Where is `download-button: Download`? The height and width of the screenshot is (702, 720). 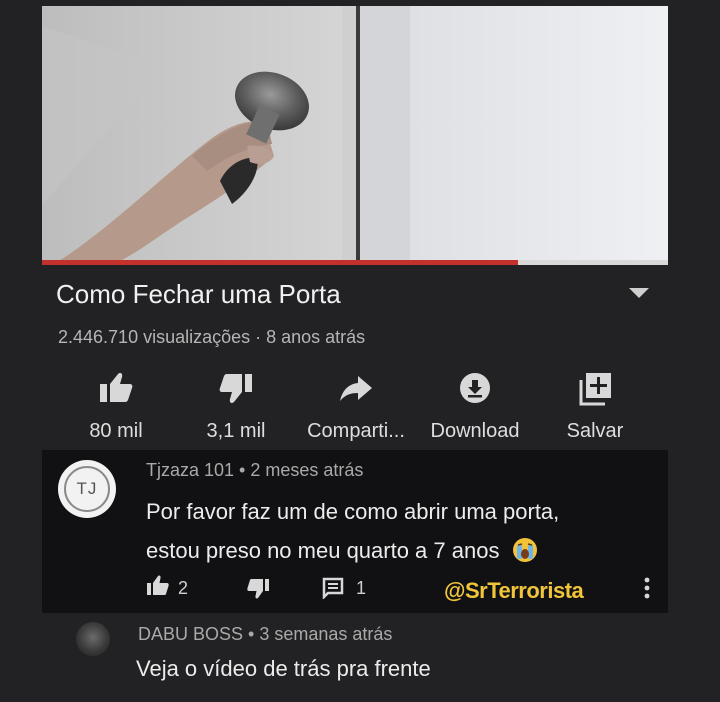 download-button: Download is located at coordinates (475, 405).